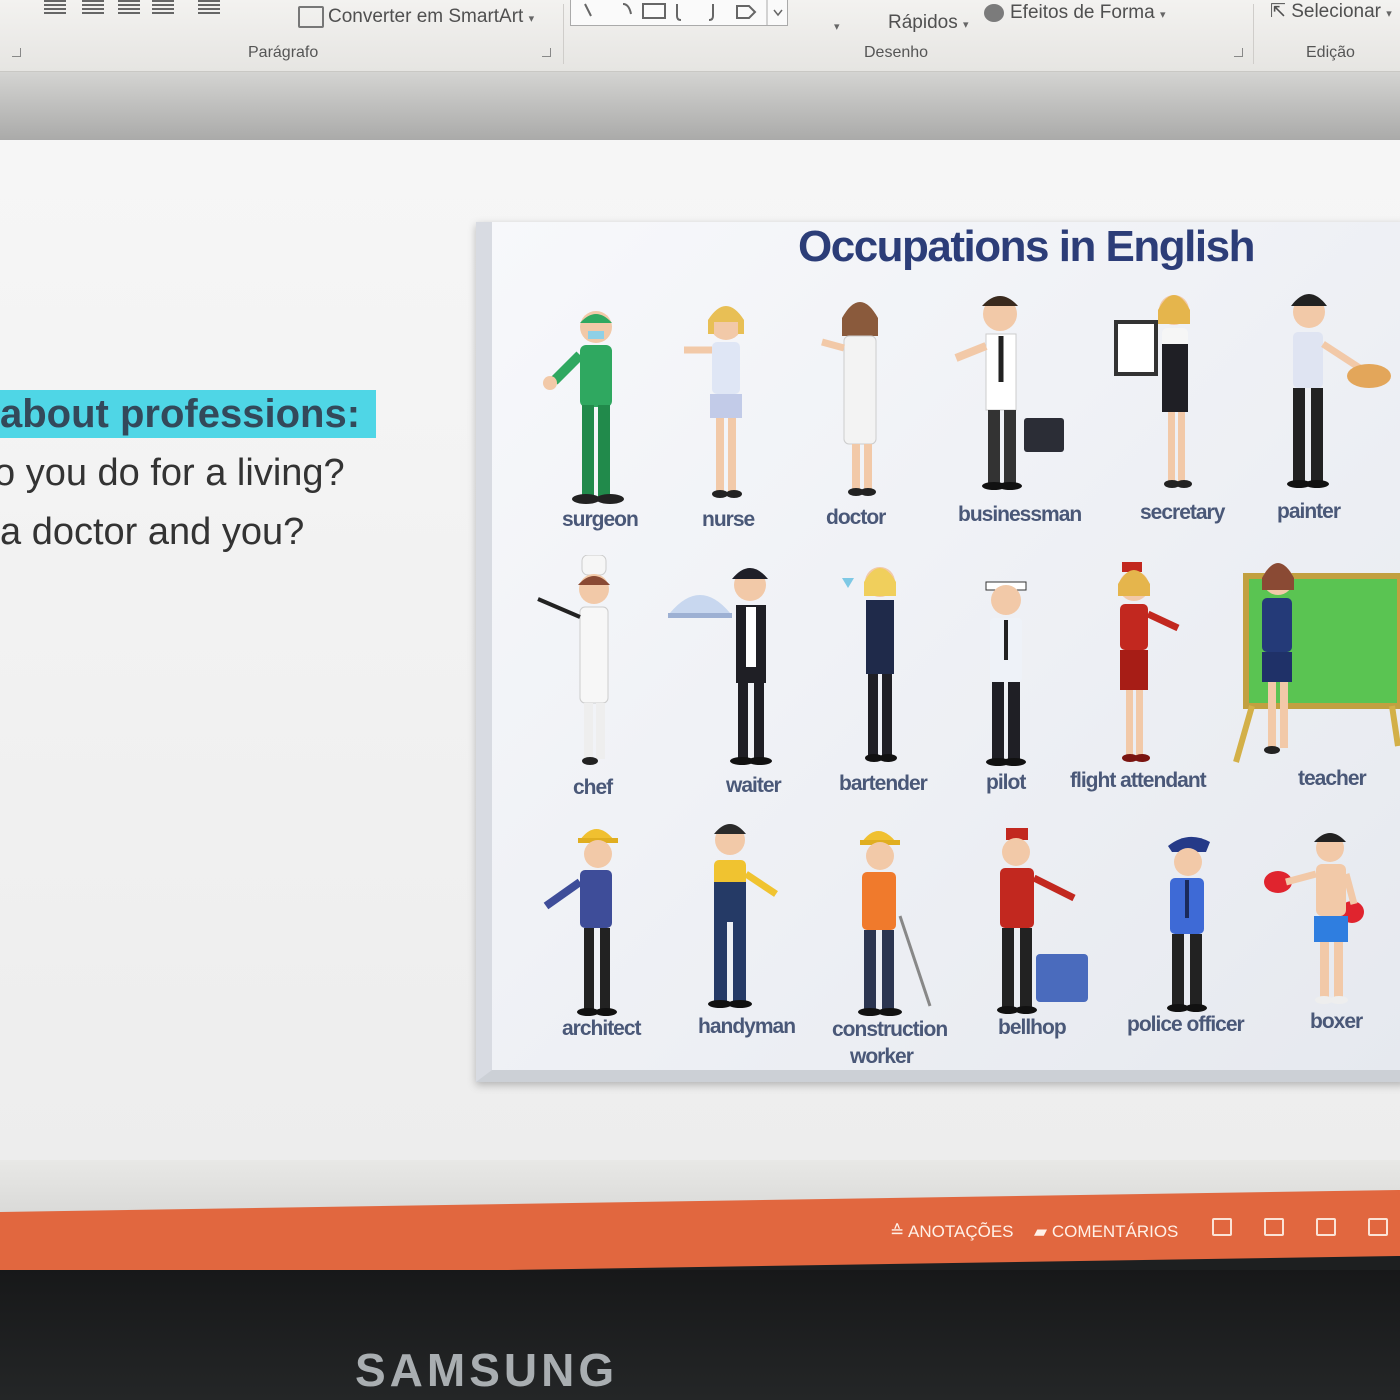 The image size is (1400, 1400). I want to click on cursor-icon: ⇱, so click(1278, 11).